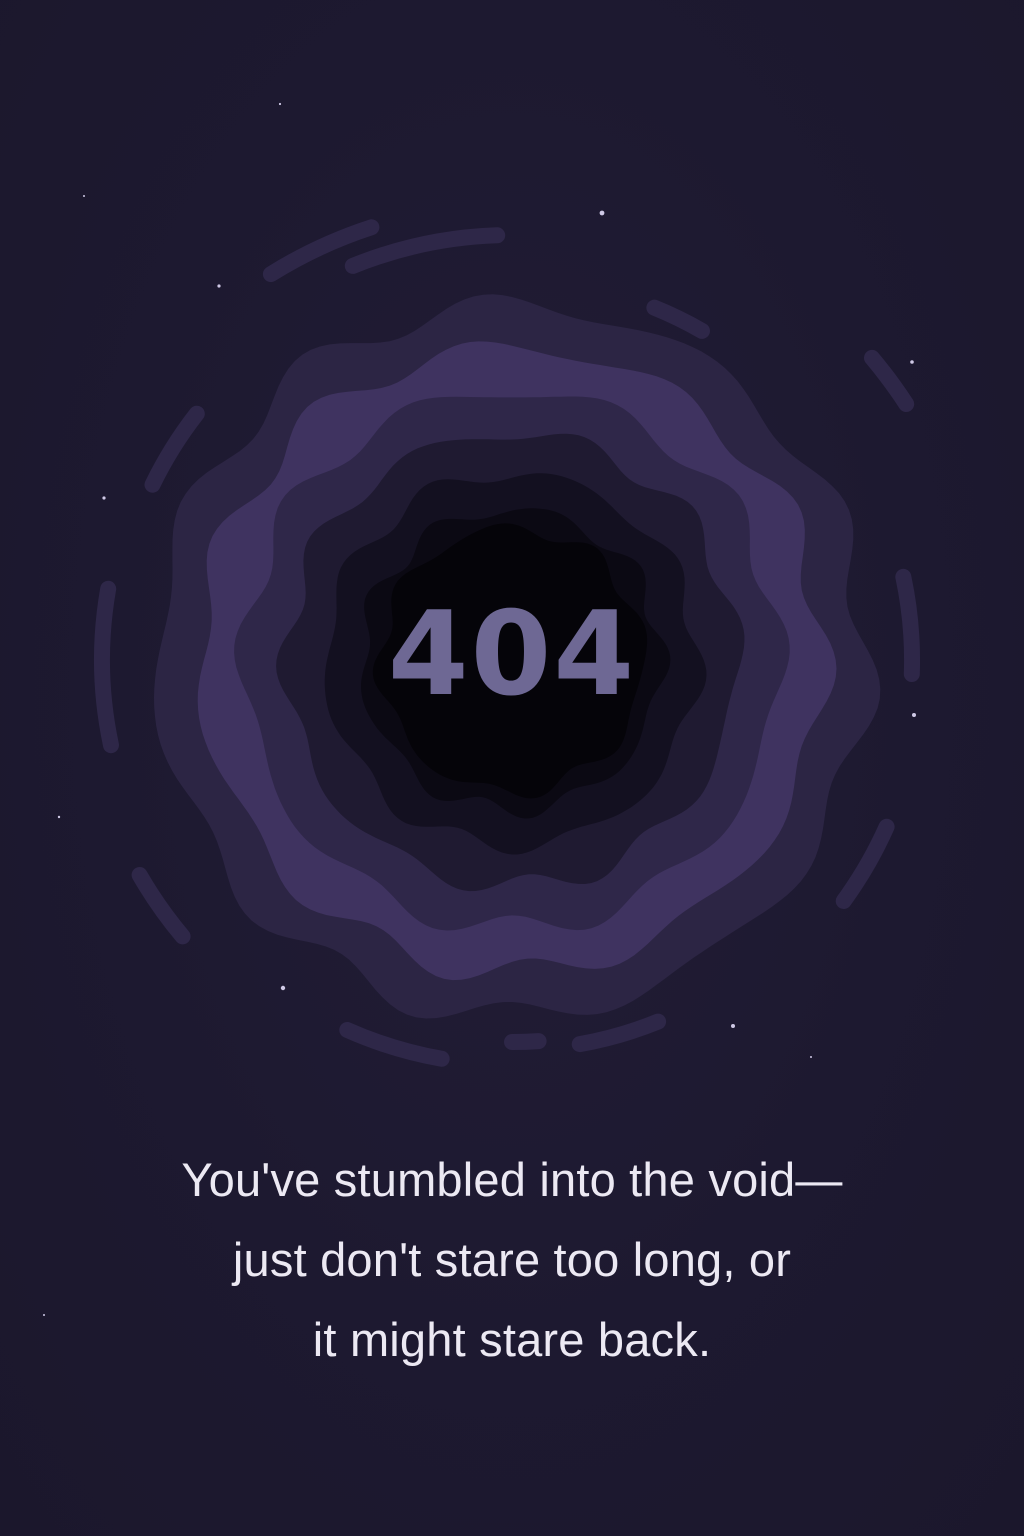  What do you see at coordinates (512, 1339) in the screenshot?
I see `message-line-3: it might stare back.` at bounding box center [512, 1339].